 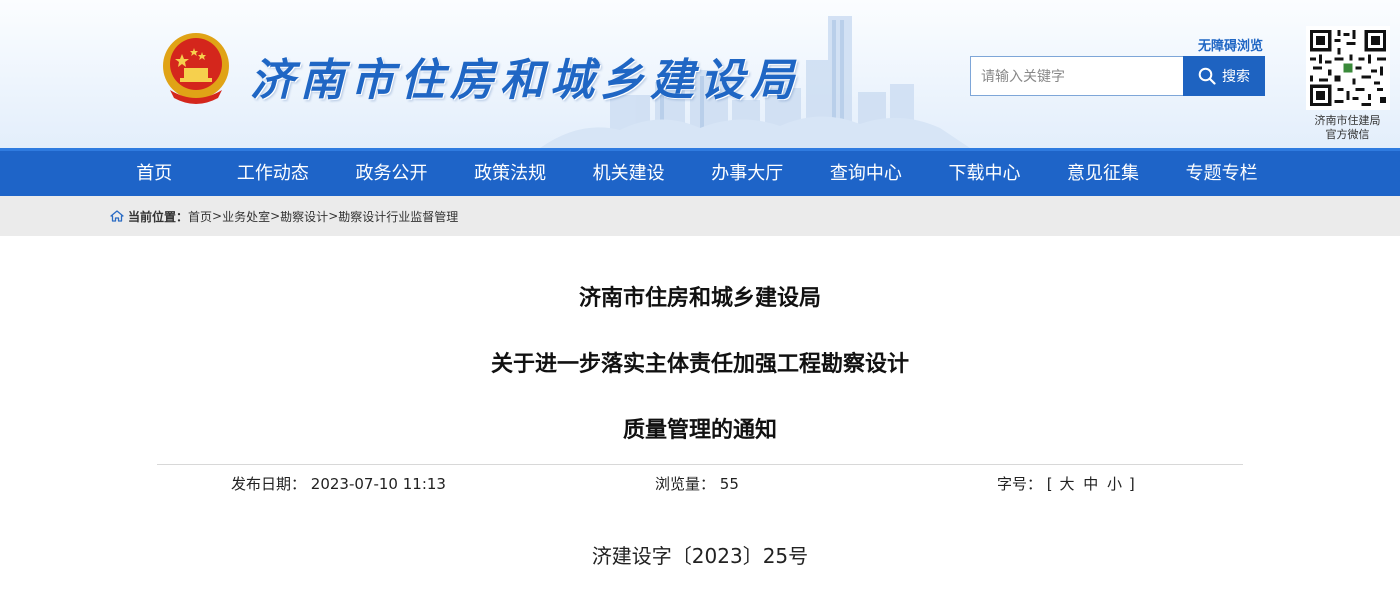 What do you see at coordinates (747, 173) in the screenshot?
I see `nav-item-service-hall: 办事大厅` at bounding box center [747, 173].